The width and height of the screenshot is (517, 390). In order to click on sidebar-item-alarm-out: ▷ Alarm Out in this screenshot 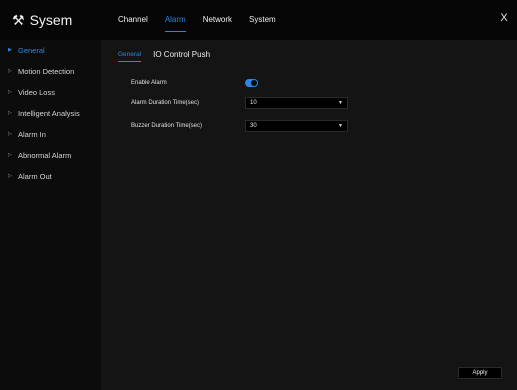, I will do `click(50, 176)`.